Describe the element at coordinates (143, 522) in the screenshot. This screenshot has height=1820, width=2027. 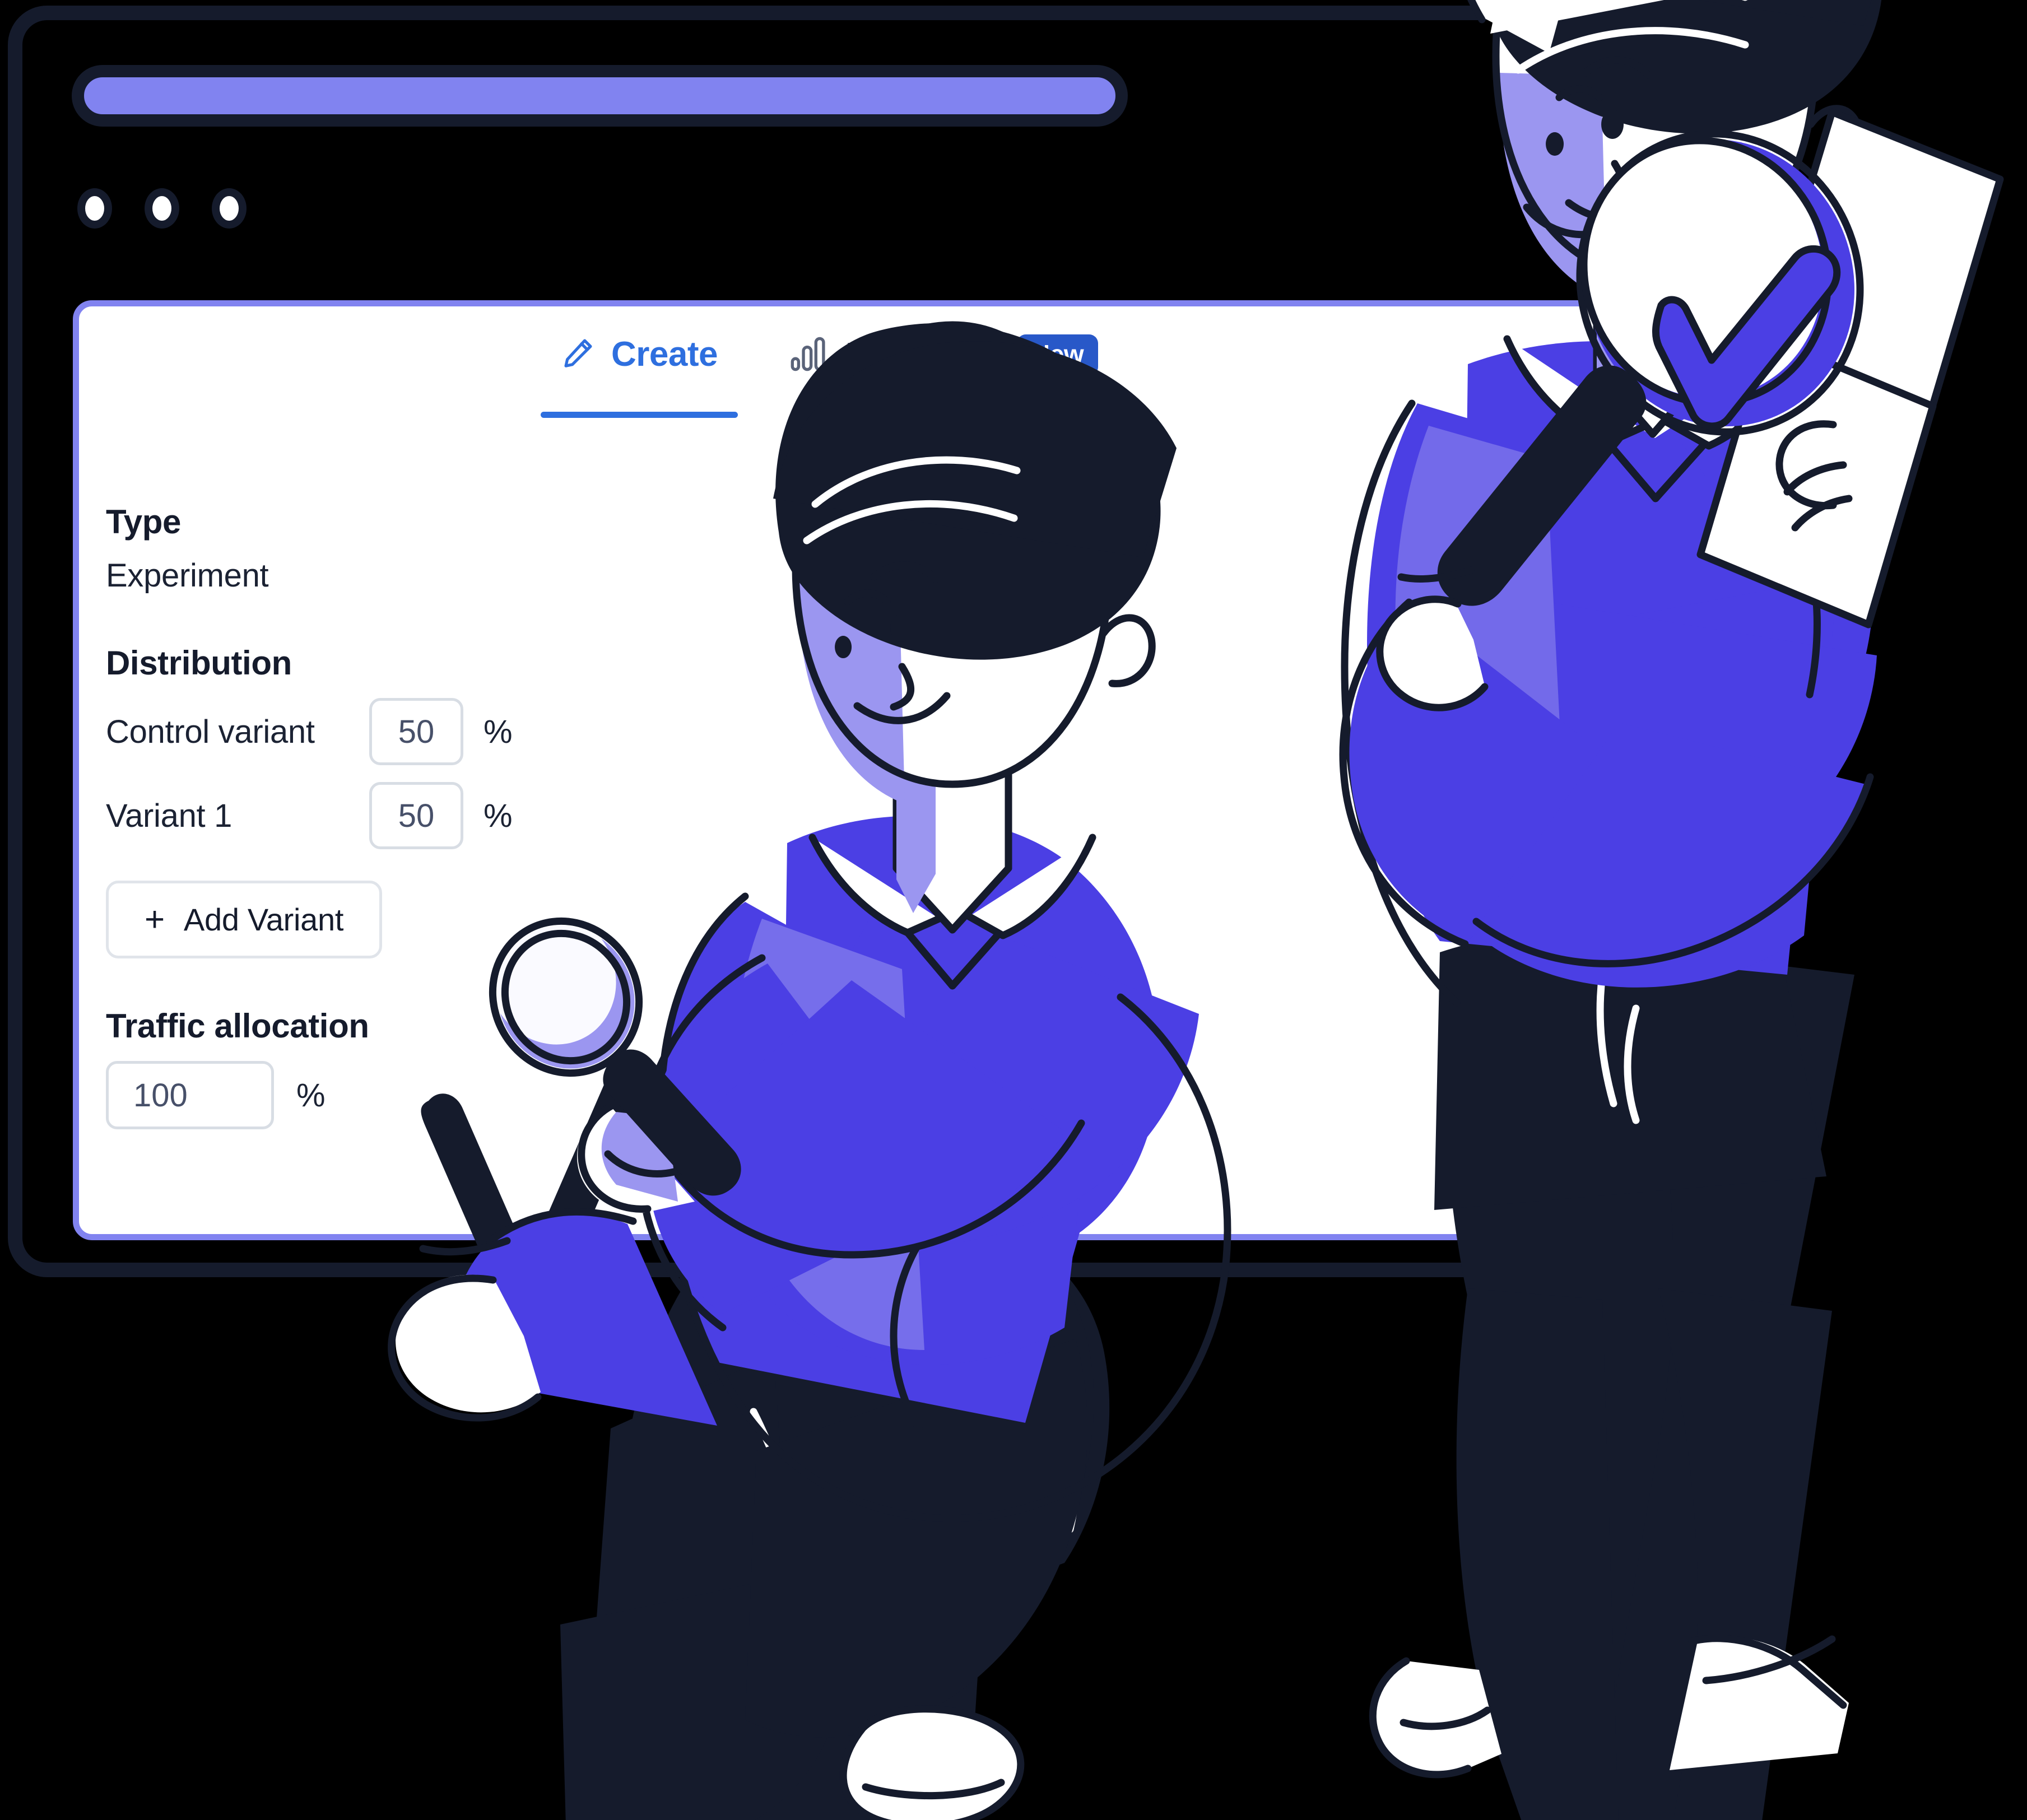
I see `type-label: Type` at that location.